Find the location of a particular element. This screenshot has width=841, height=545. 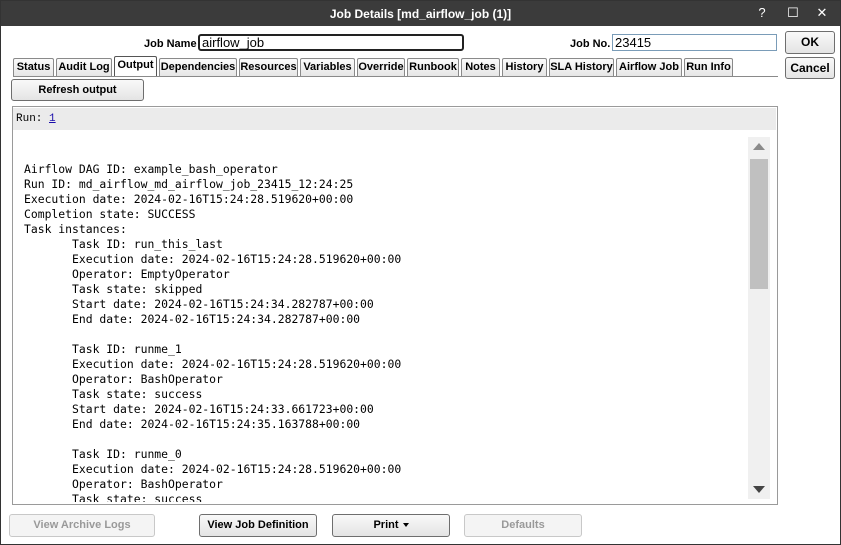

job-name-input: airflow_job is located at coordinates (331, 42).